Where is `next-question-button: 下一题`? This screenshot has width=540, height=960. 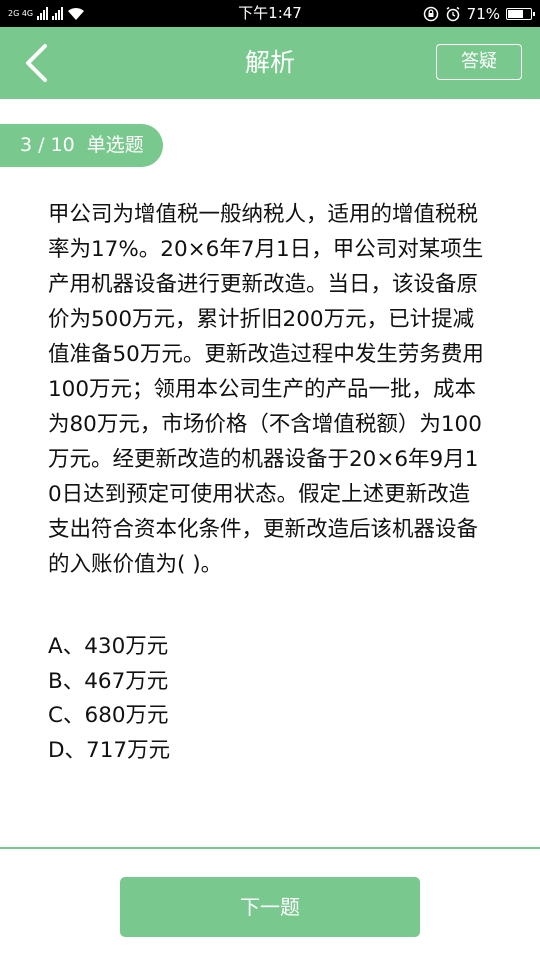 next-question-button: 下一题 is located at coordinates (270, 907).